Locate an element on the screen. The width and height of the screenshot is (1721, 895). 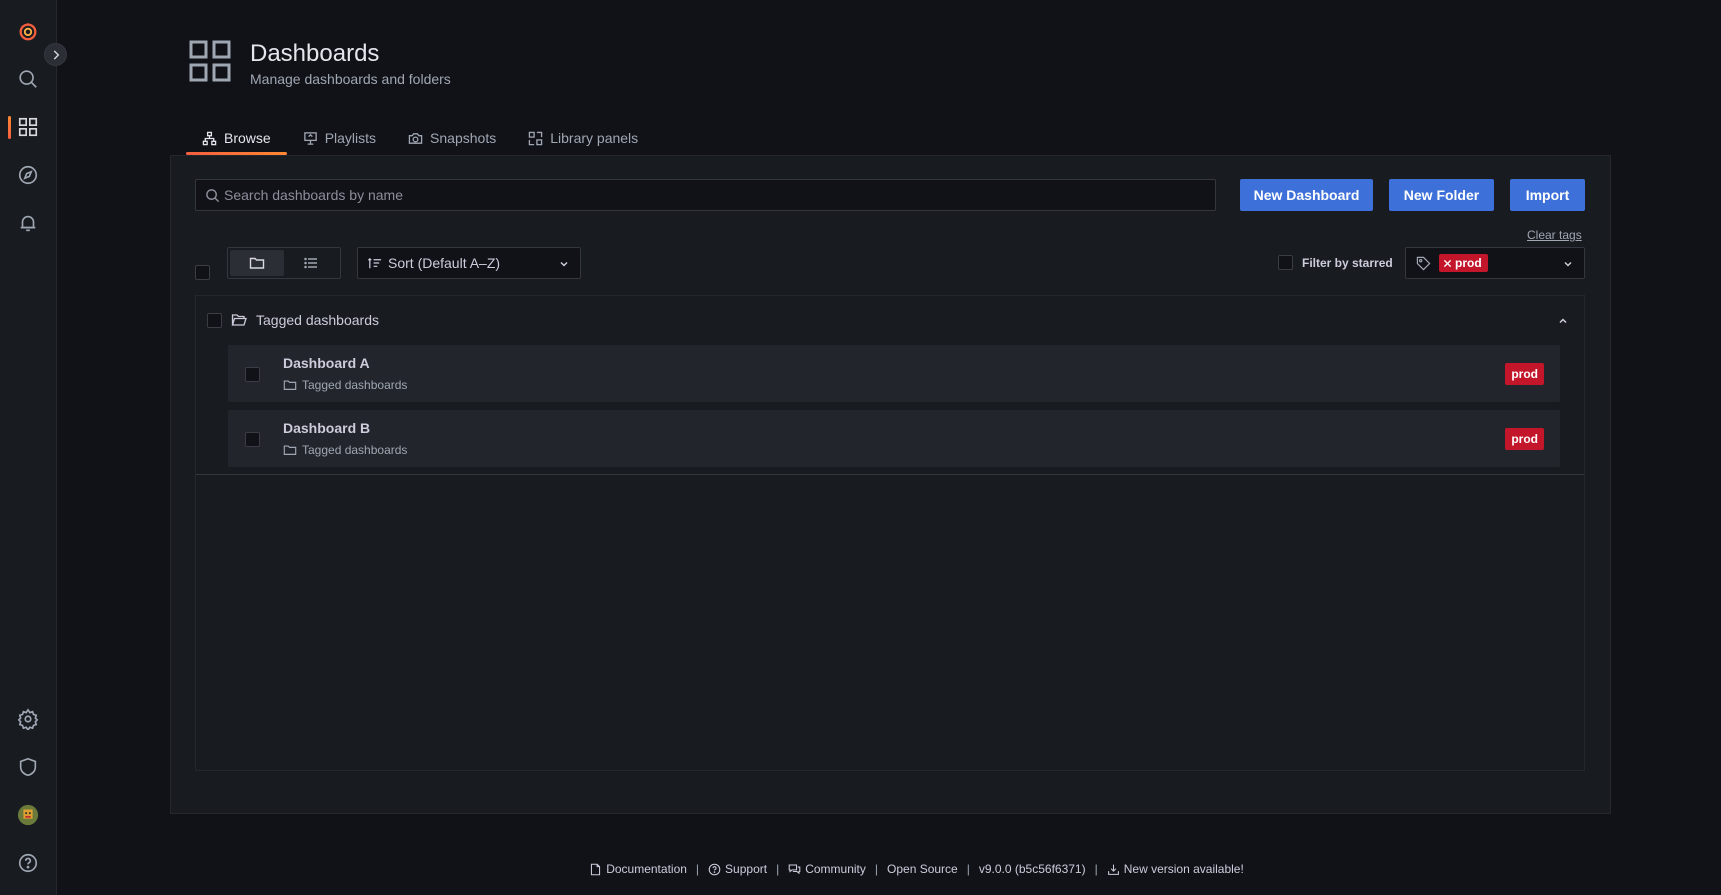
view-mode-toggle is located at coordinates (284, 263).